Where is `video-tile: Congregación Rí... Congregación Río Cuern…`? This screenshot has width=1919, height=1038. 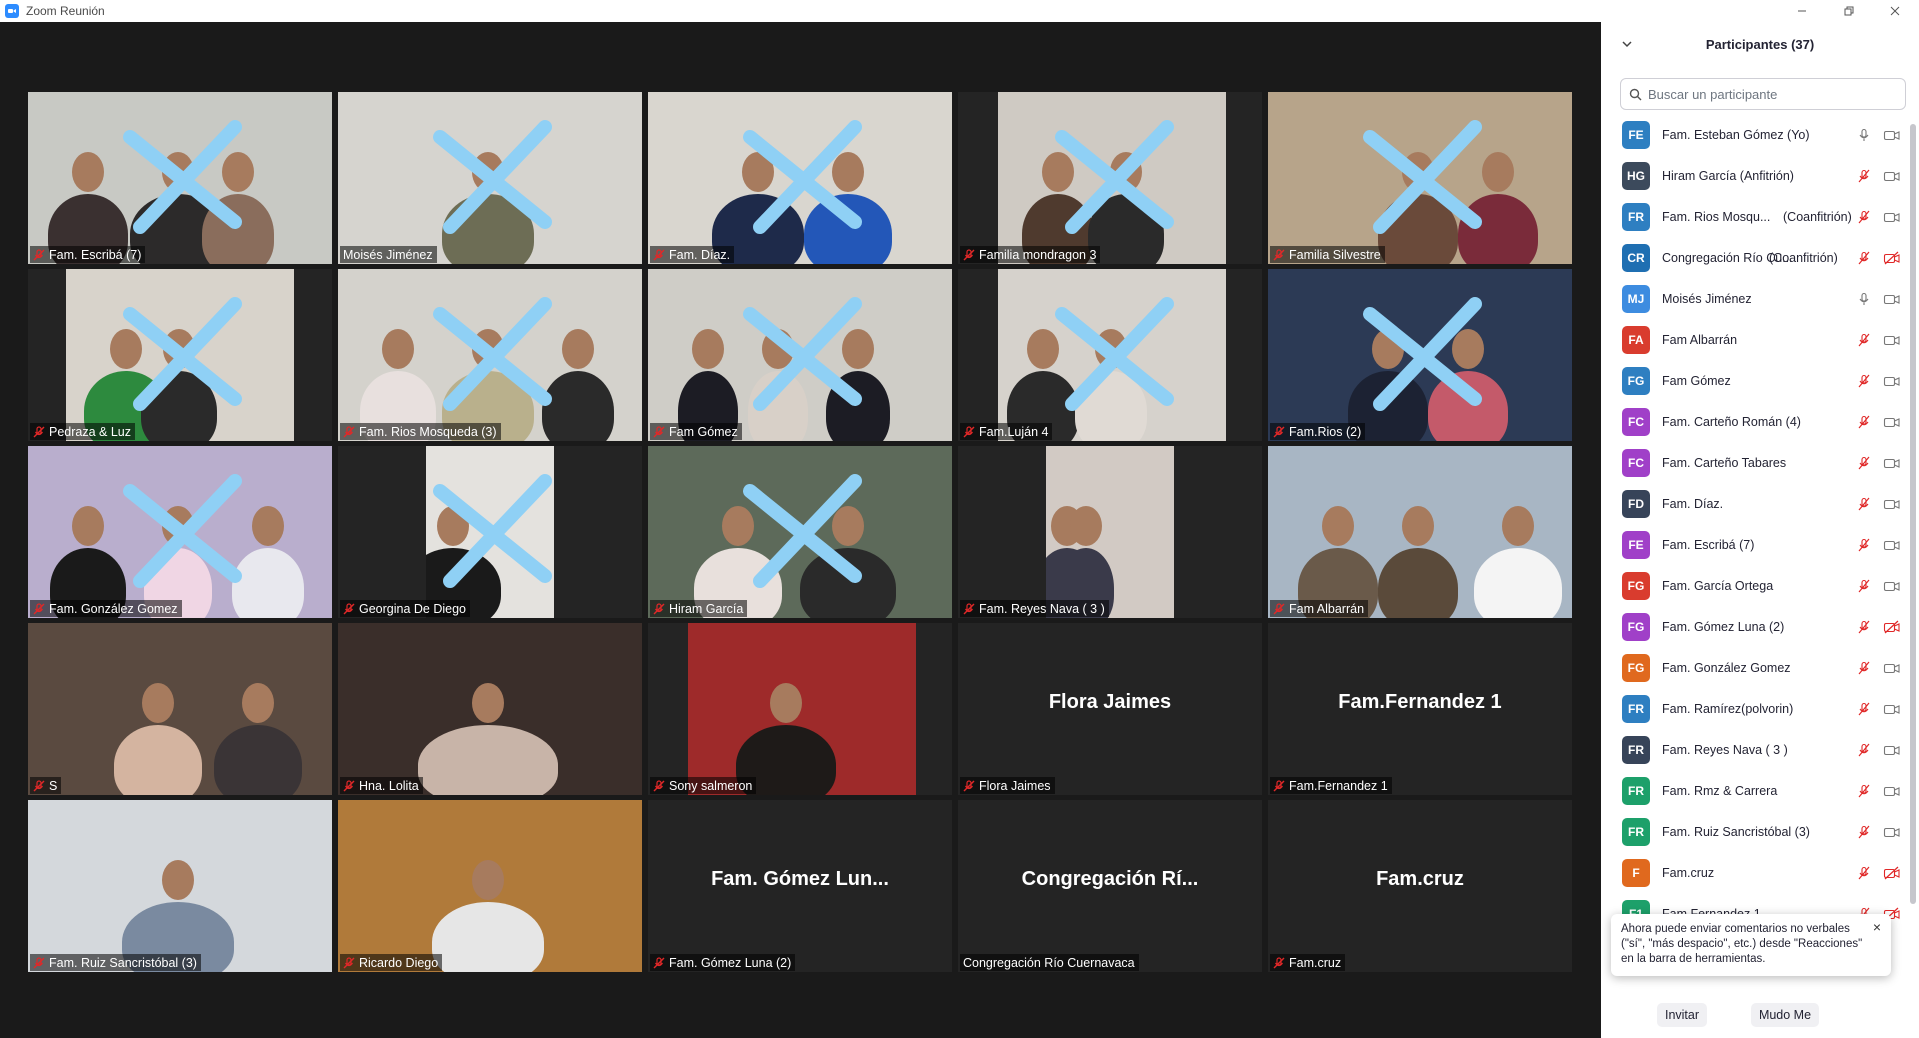 video-tile: Congregación Rí... Congregación Río Cuern… is located at coordinates (1110, 886).